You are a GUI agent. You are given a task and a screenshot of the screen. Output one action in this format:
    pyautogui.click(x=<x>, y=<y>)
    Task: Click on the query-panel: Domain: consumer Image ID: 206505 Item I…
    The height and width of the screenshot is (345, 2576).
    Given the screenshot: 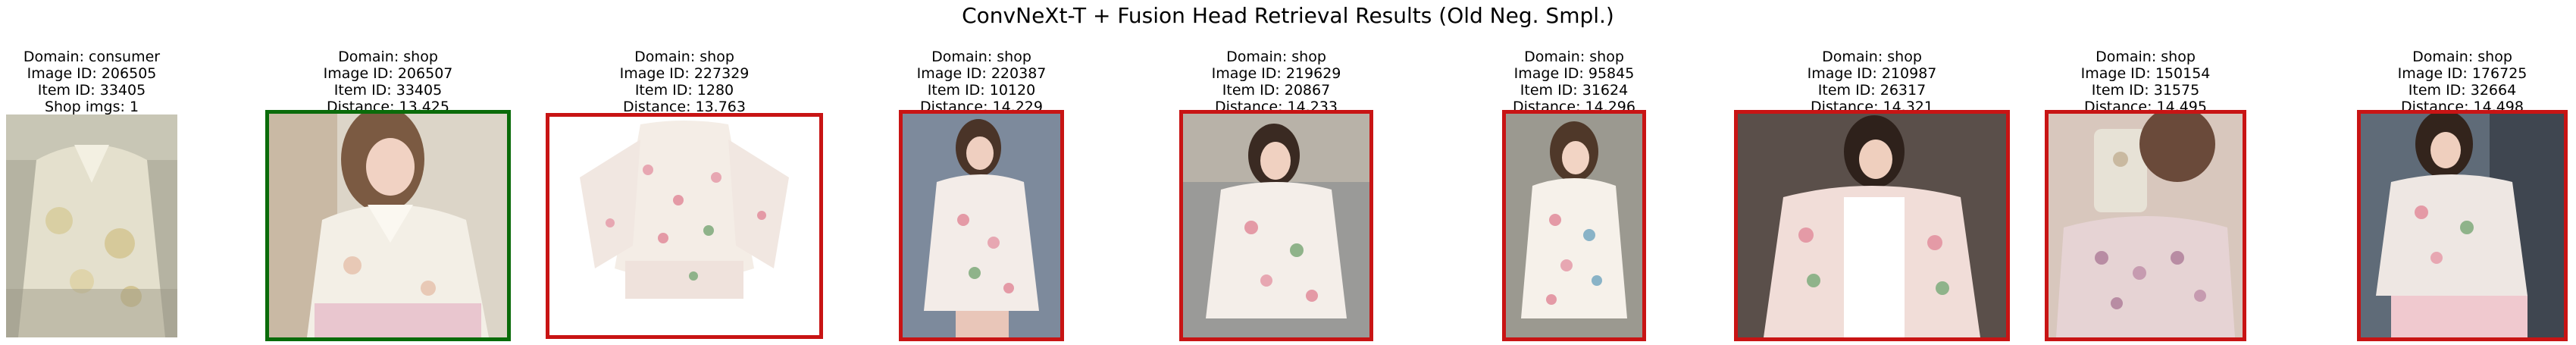 What is the action you would take?
    pyautogui.click(x=91, y=173)
    